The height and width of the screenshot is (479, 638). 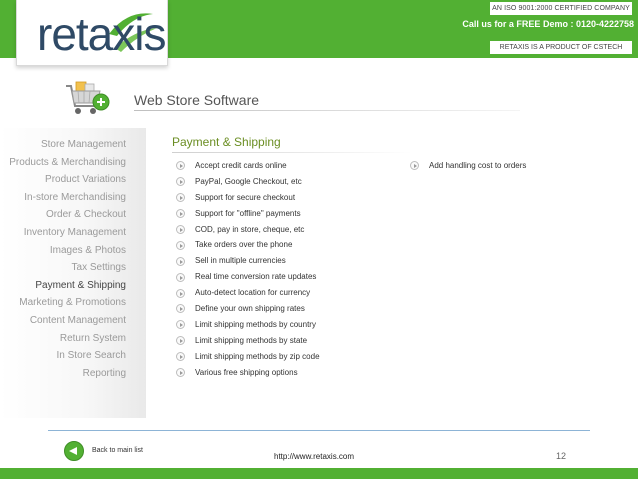 I want to click on page-title: Web Store Software, so click(x=197, y=100).